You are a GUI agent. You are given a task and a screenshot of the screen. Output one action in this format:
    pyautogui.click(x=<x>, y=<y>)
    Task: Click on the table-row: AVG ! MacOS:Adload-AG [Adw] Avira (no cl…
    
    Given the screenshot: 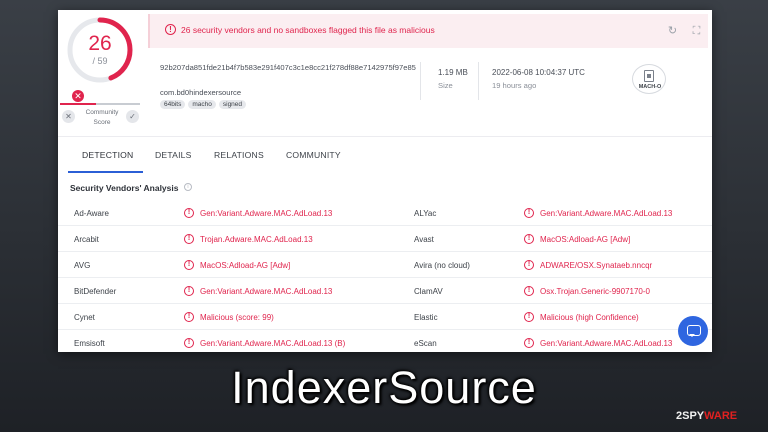 What is the action you would take?
    pyautogui.click(x=385, y=265)
    